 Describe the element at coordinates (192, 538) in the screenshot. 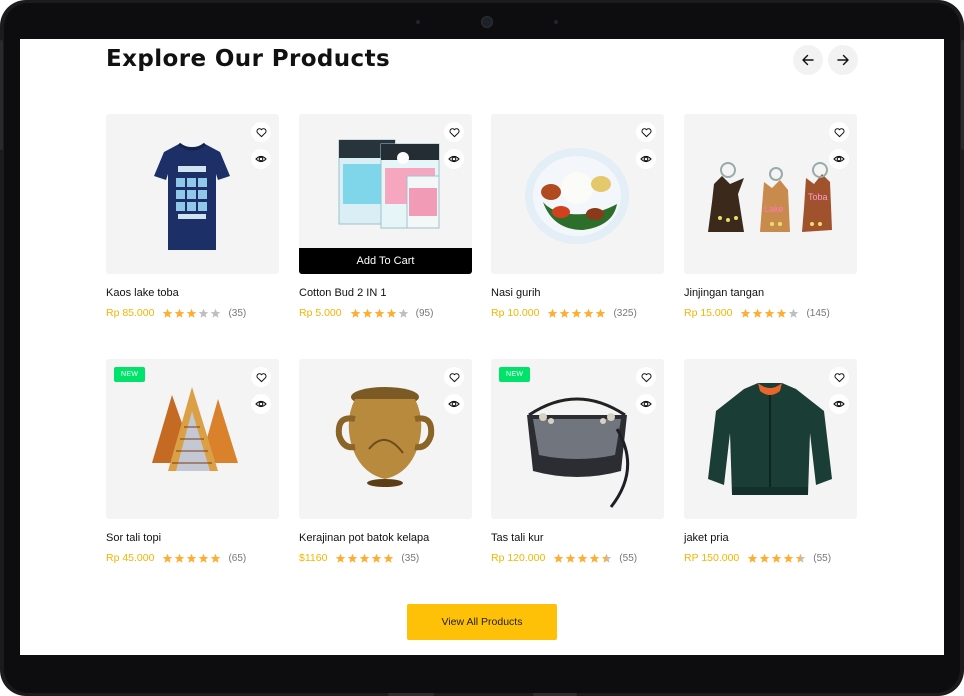

I see `product-name: Sor tali topi` at that location.